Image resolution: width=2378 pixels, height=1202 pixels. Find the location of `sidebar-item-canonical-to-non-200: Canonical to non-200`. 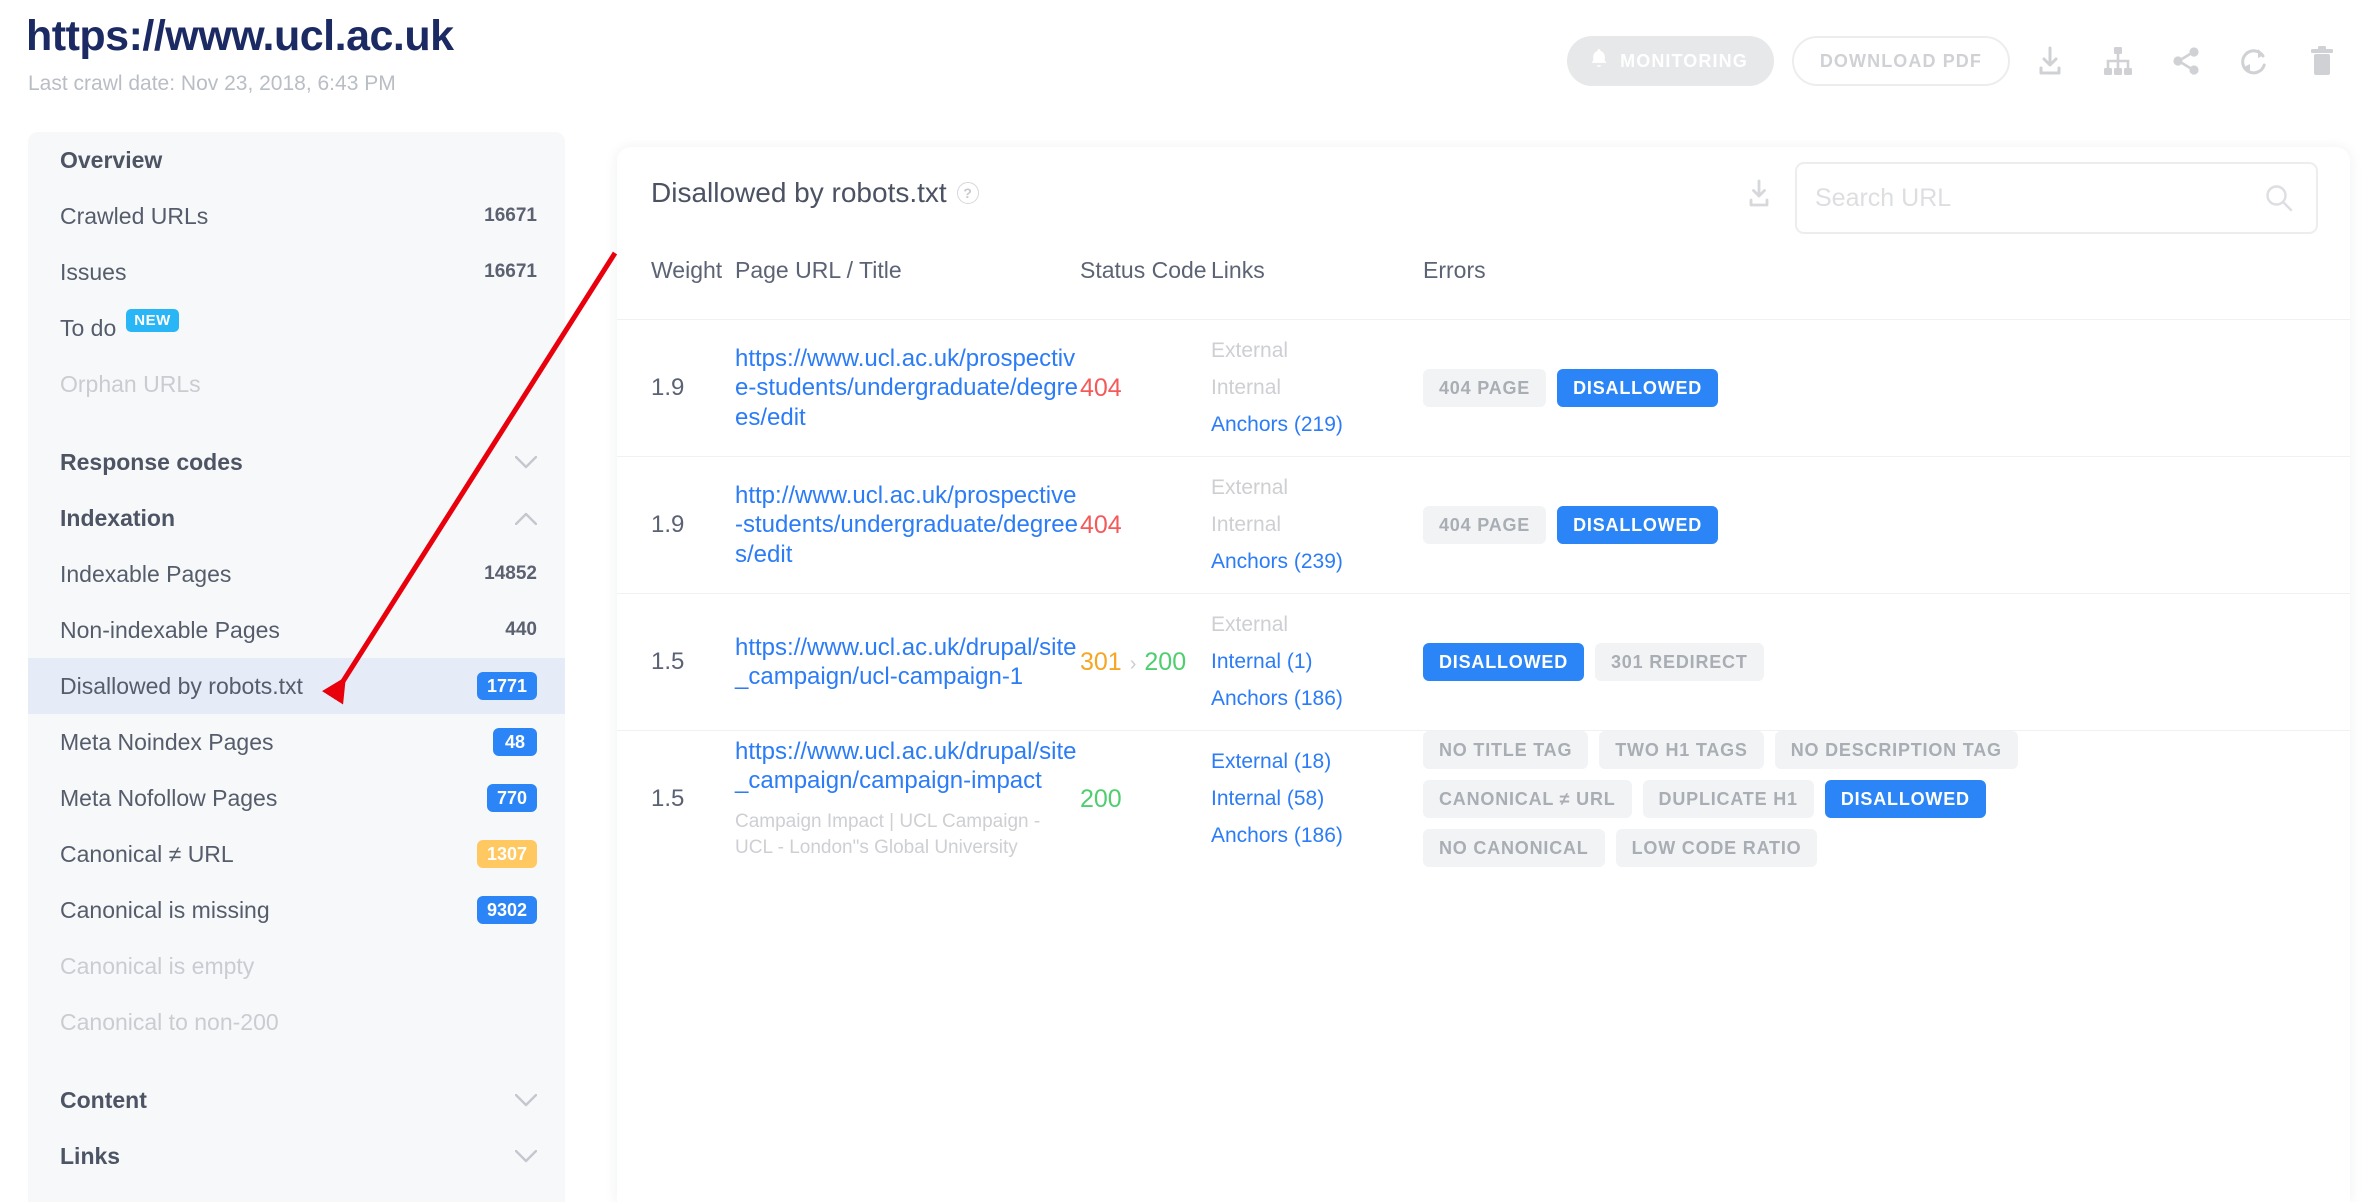

sidebar-item-canonical-to-non-200: Canonical to non-200 is located at coordinates (296, 1022).